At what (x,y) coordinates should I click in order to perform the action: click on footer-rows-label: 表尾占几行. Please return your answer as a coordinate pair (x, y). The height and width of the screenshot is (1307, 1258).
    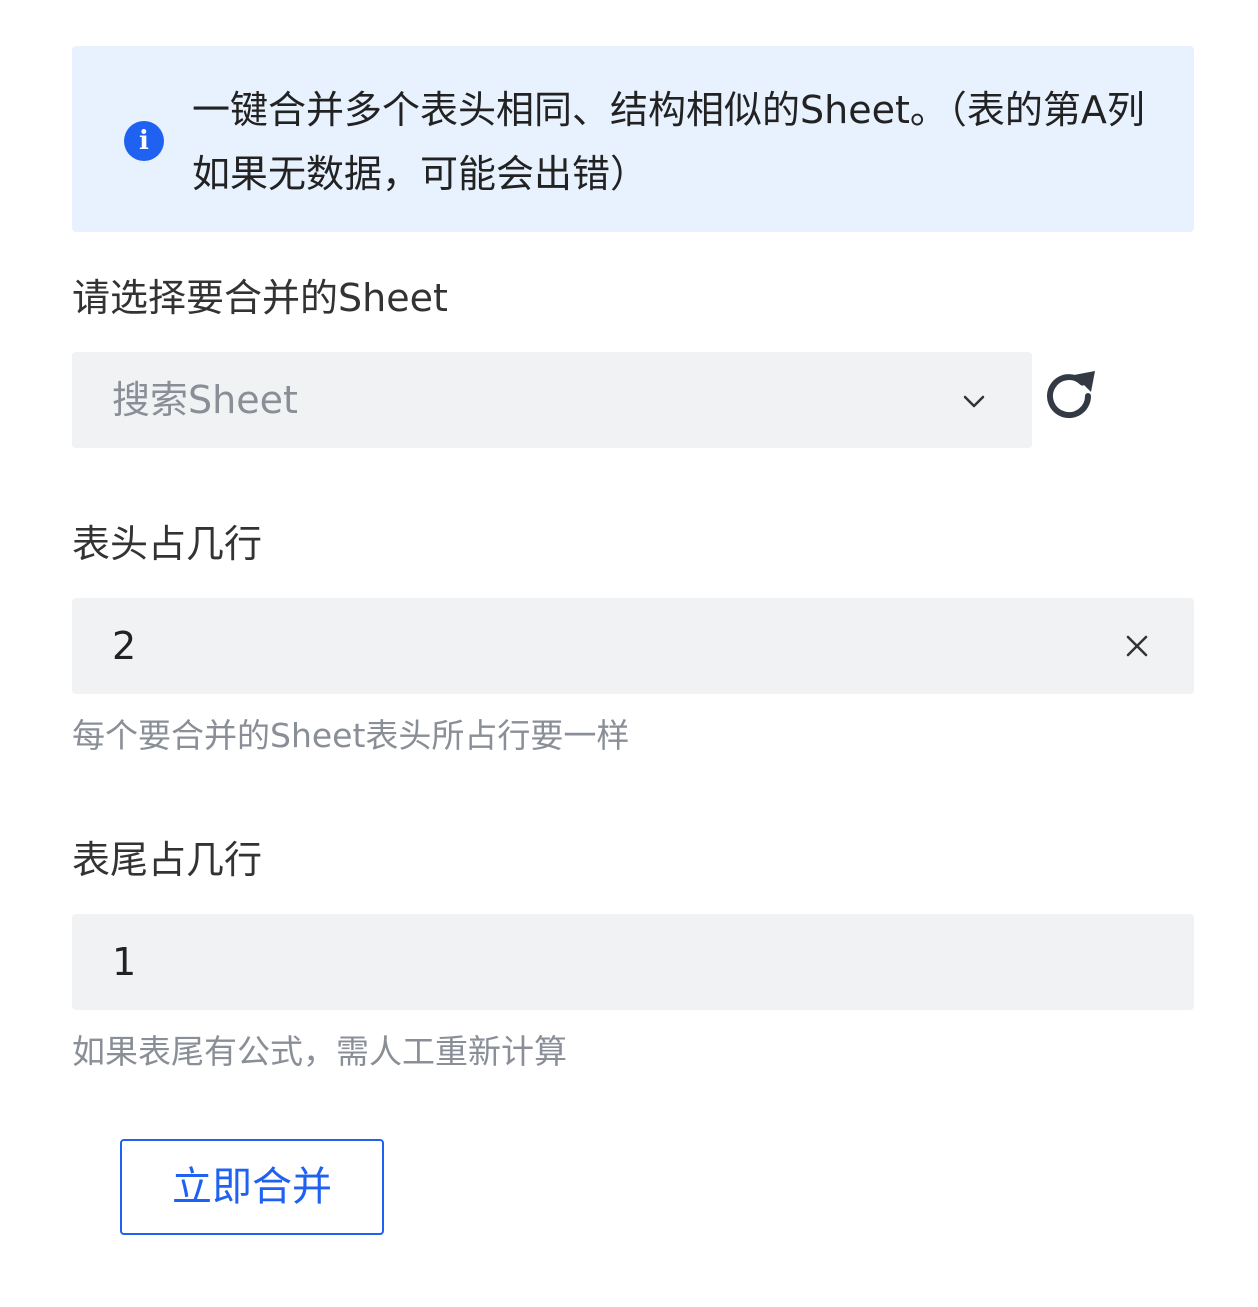
    Looking at the image, I should click on (167, 860).